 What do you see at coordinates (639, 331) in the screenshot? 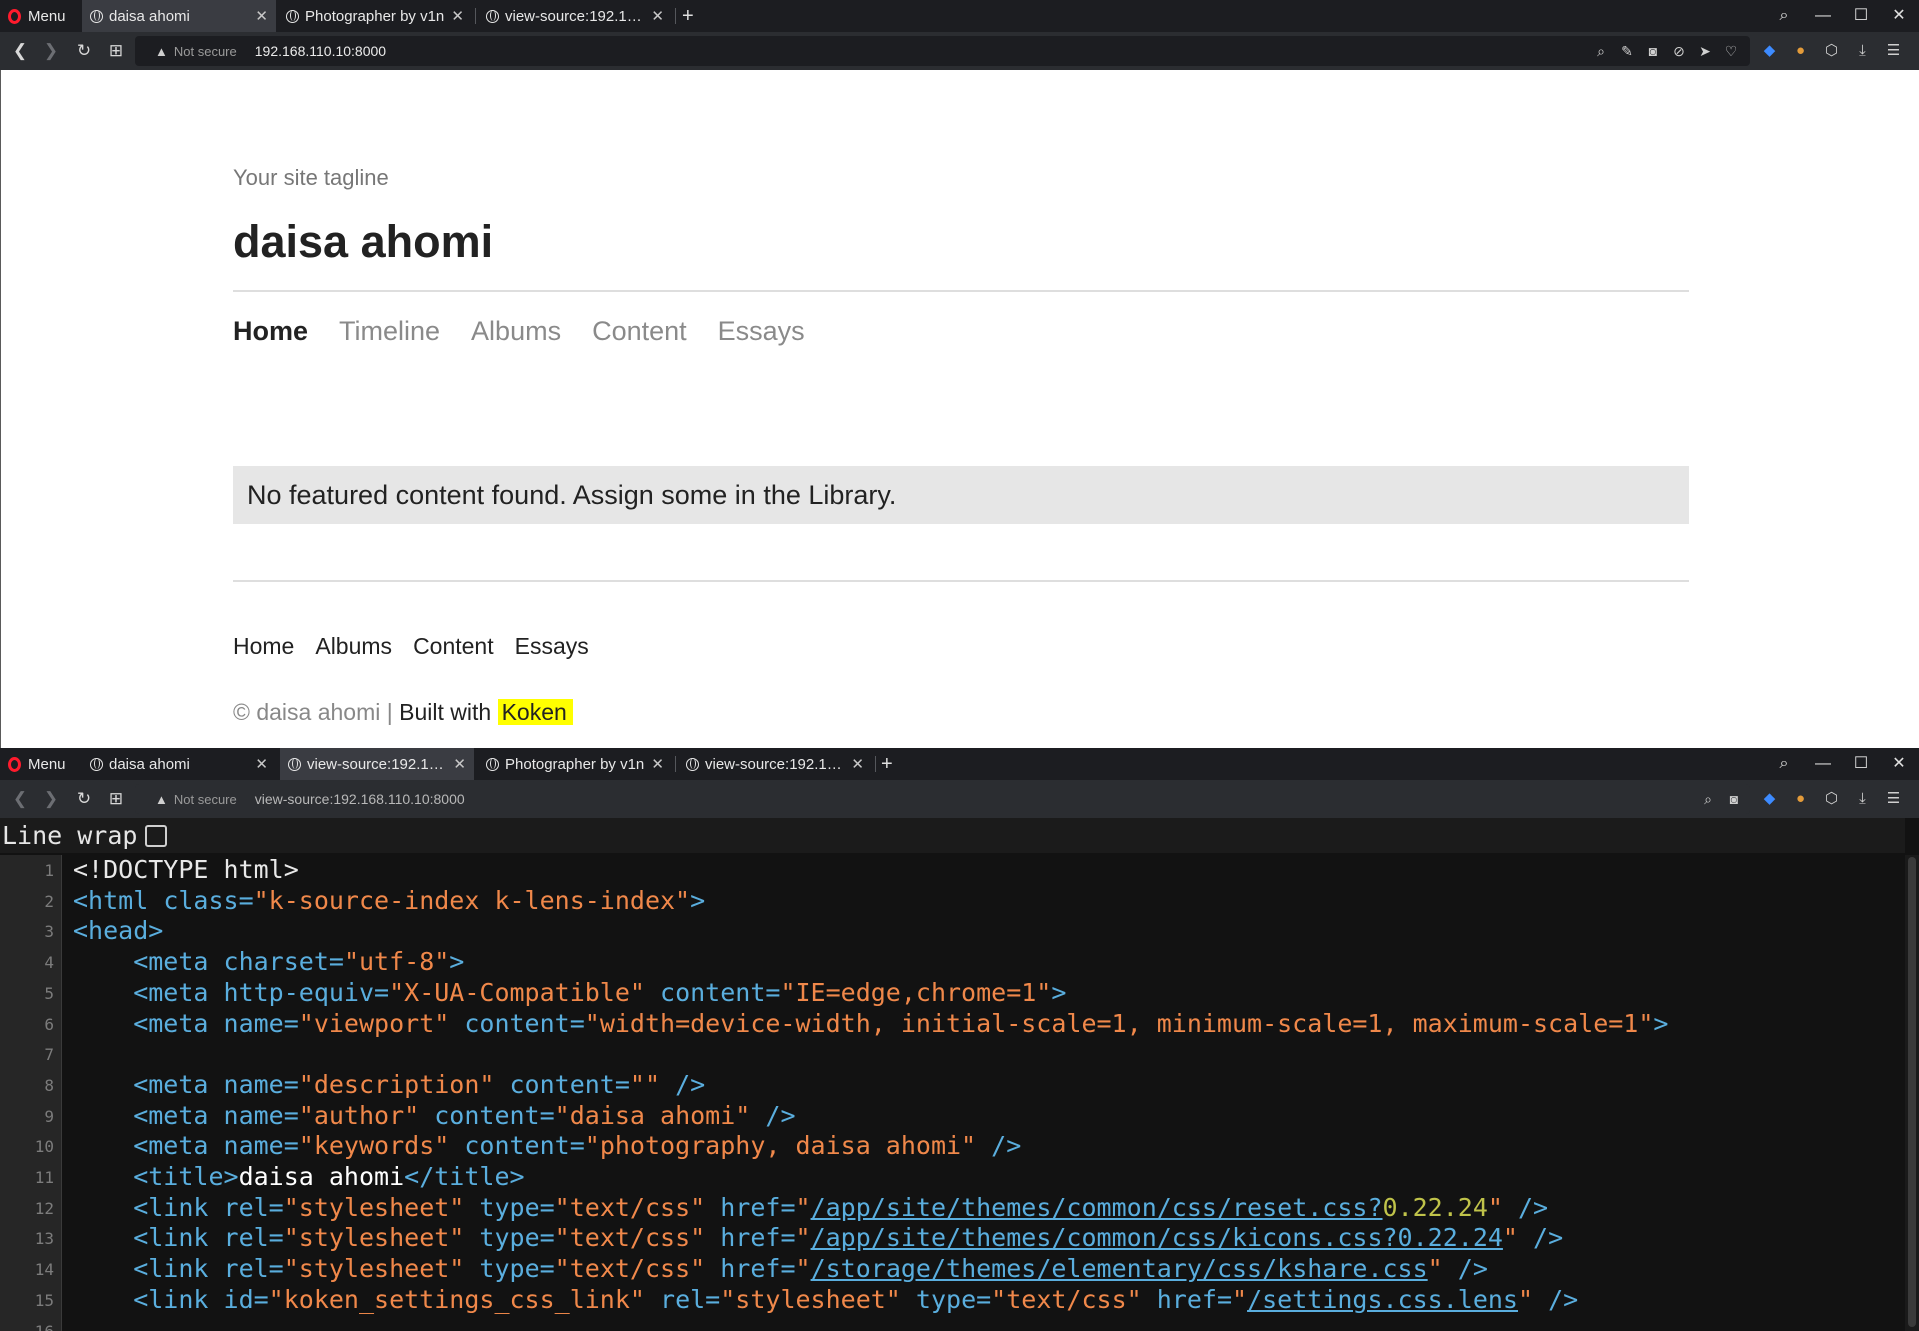
I see `nav-content: Content` at bounding box center [639, 331].